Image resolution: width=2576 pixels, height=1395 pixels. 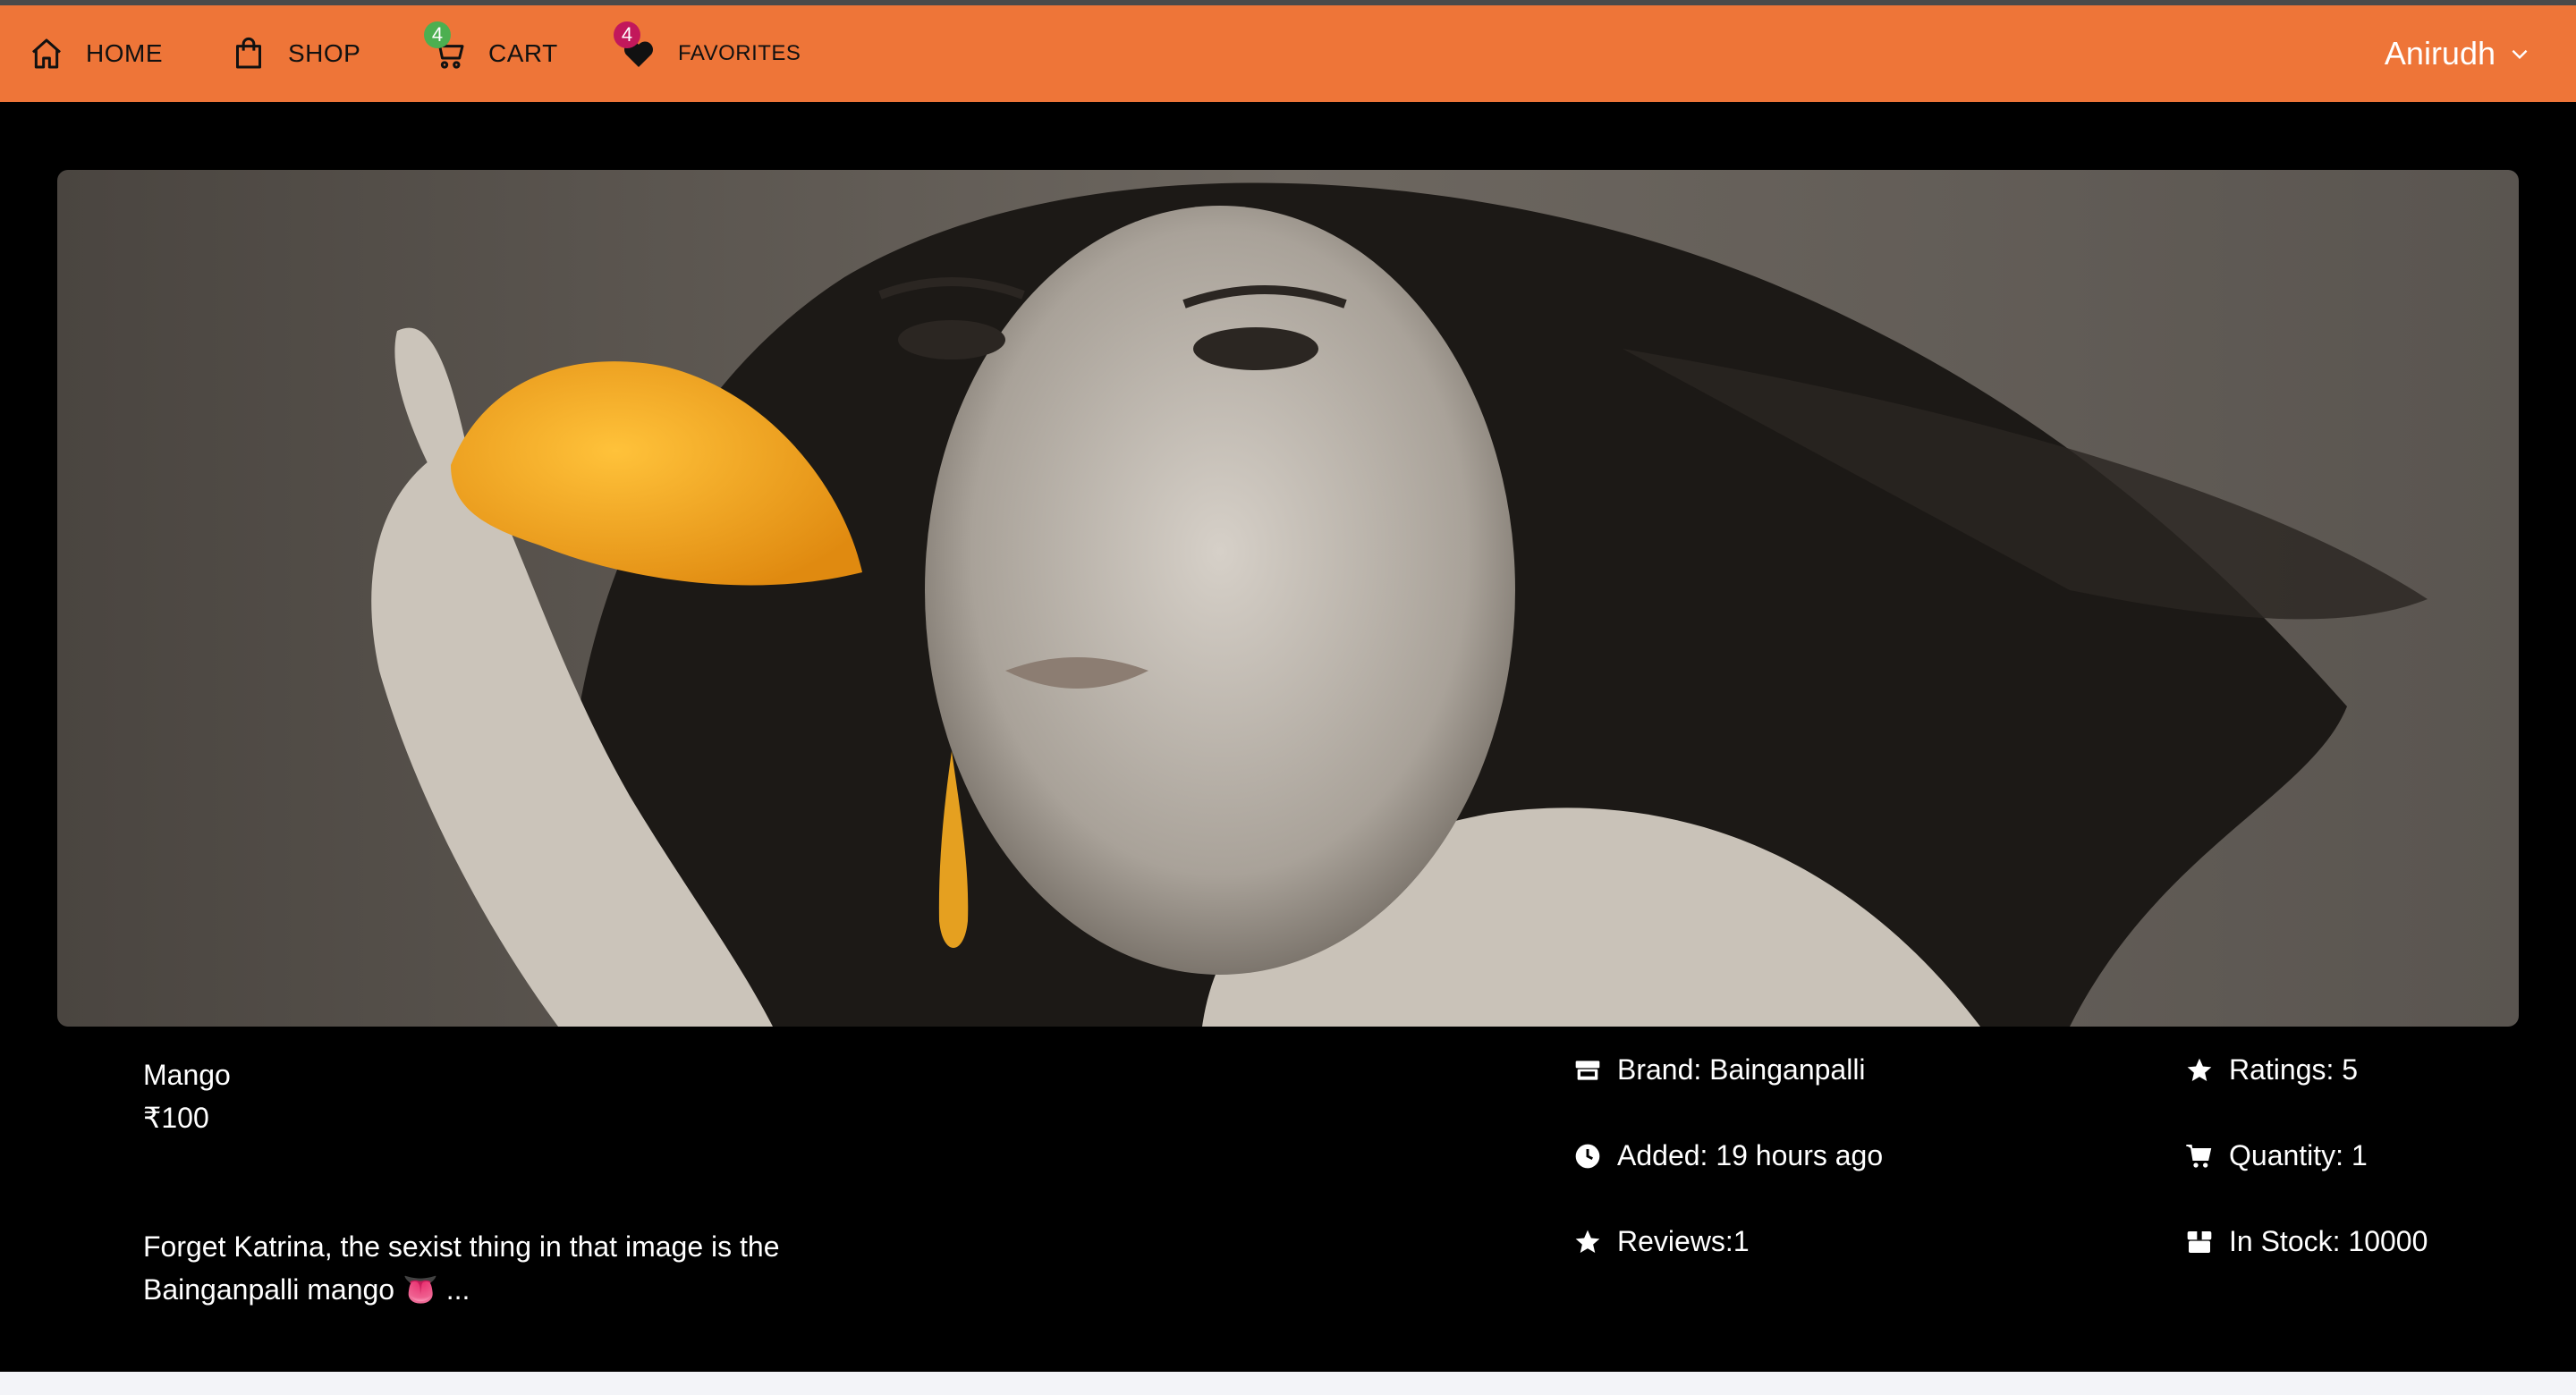 I want to click on clock-icon, so click(x=1587, y=1156).